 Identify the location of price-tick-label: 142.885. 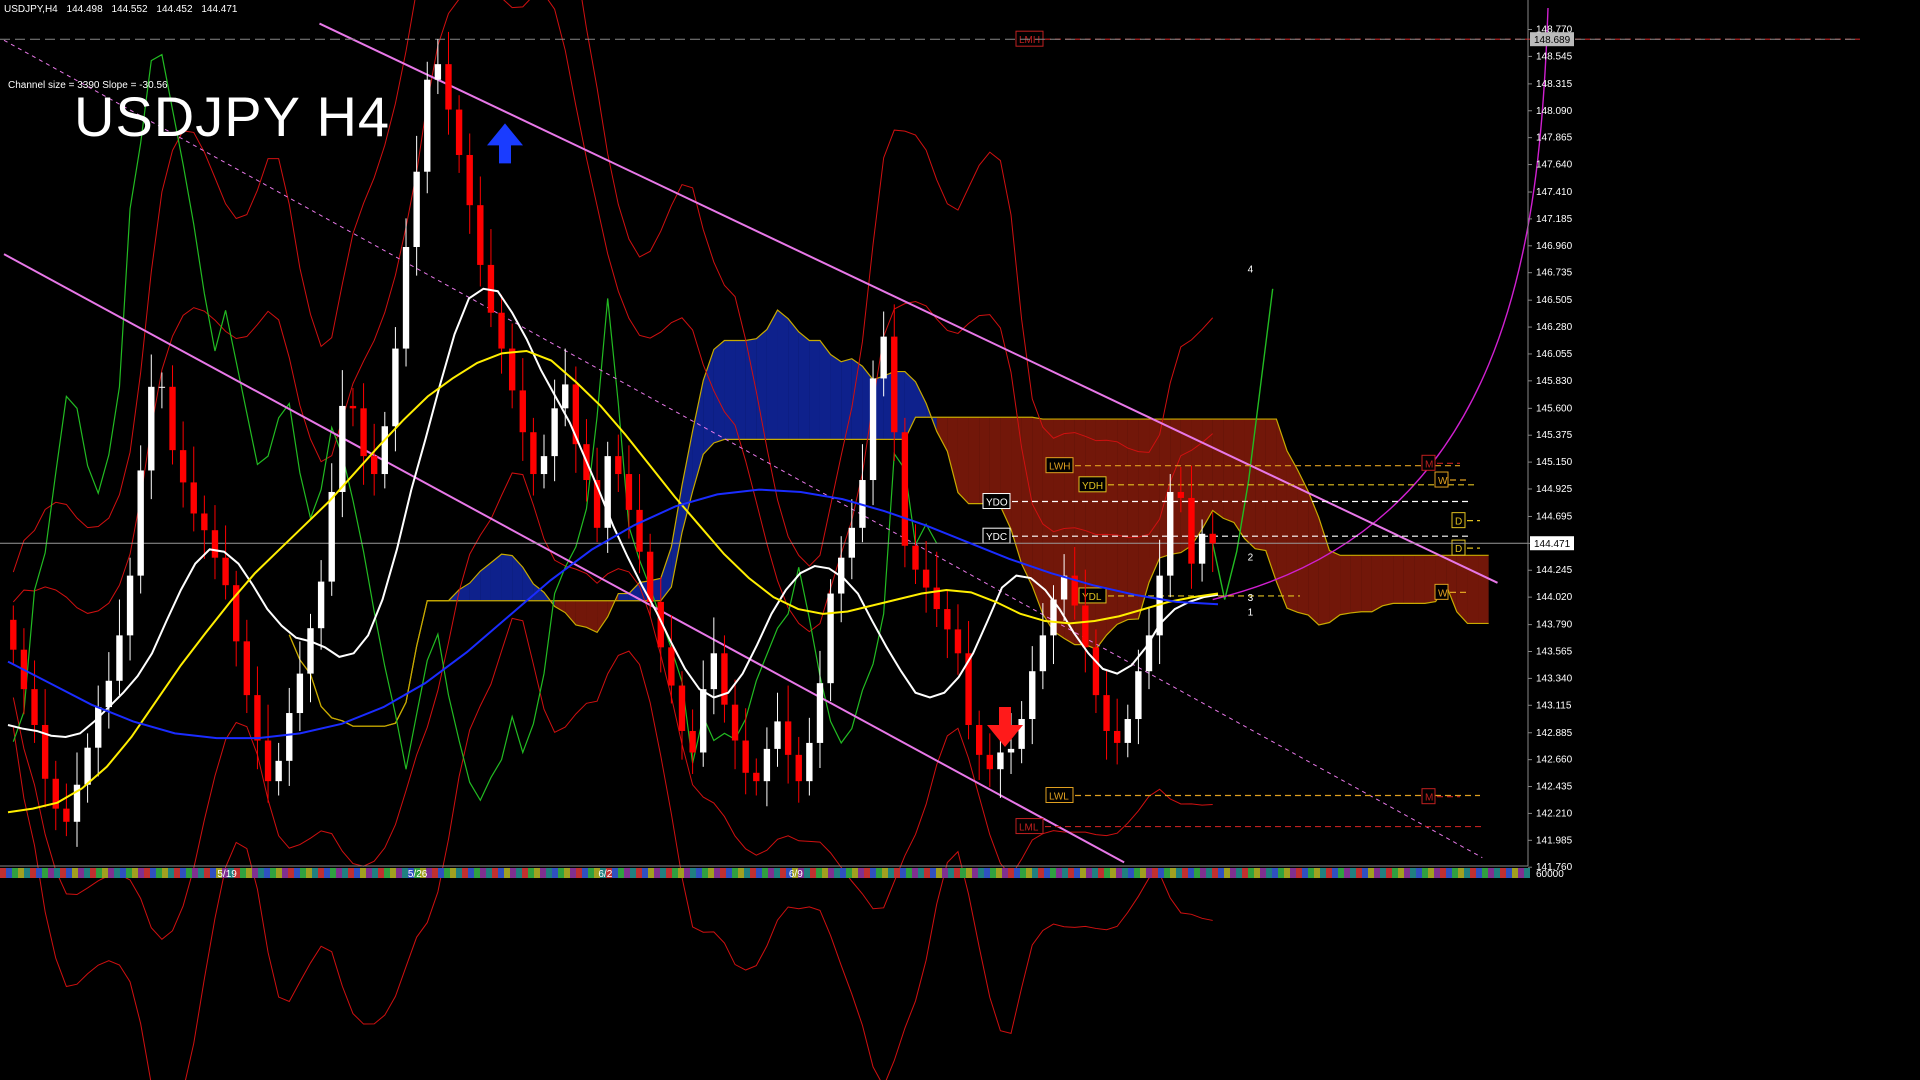
(1554, 733).